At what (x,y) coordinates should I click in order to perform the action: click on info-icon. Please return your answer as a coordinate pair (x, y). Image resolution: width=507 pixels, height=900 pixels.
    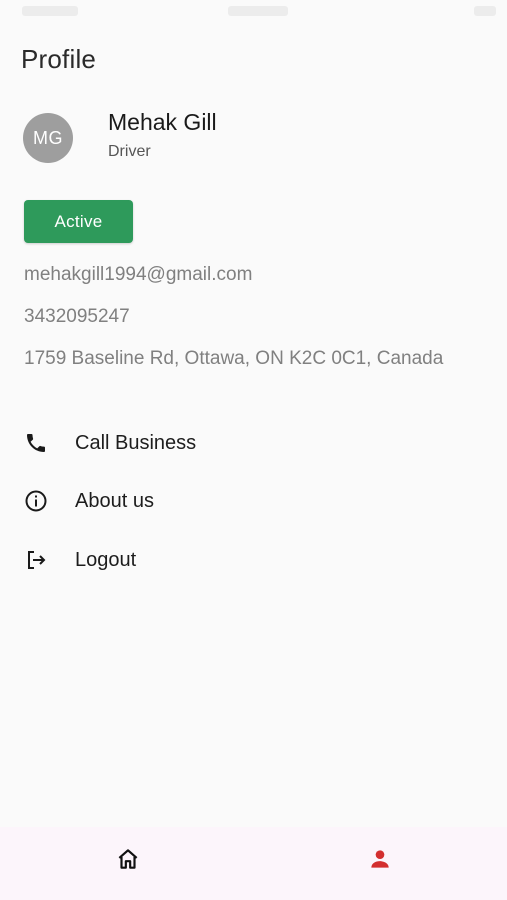
    Looking at the image, I should click on (36, 501).